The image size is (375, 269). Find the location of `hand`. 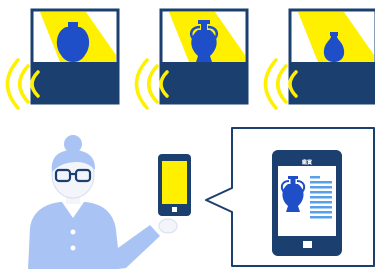

hand is located at coordinates (168, 226).